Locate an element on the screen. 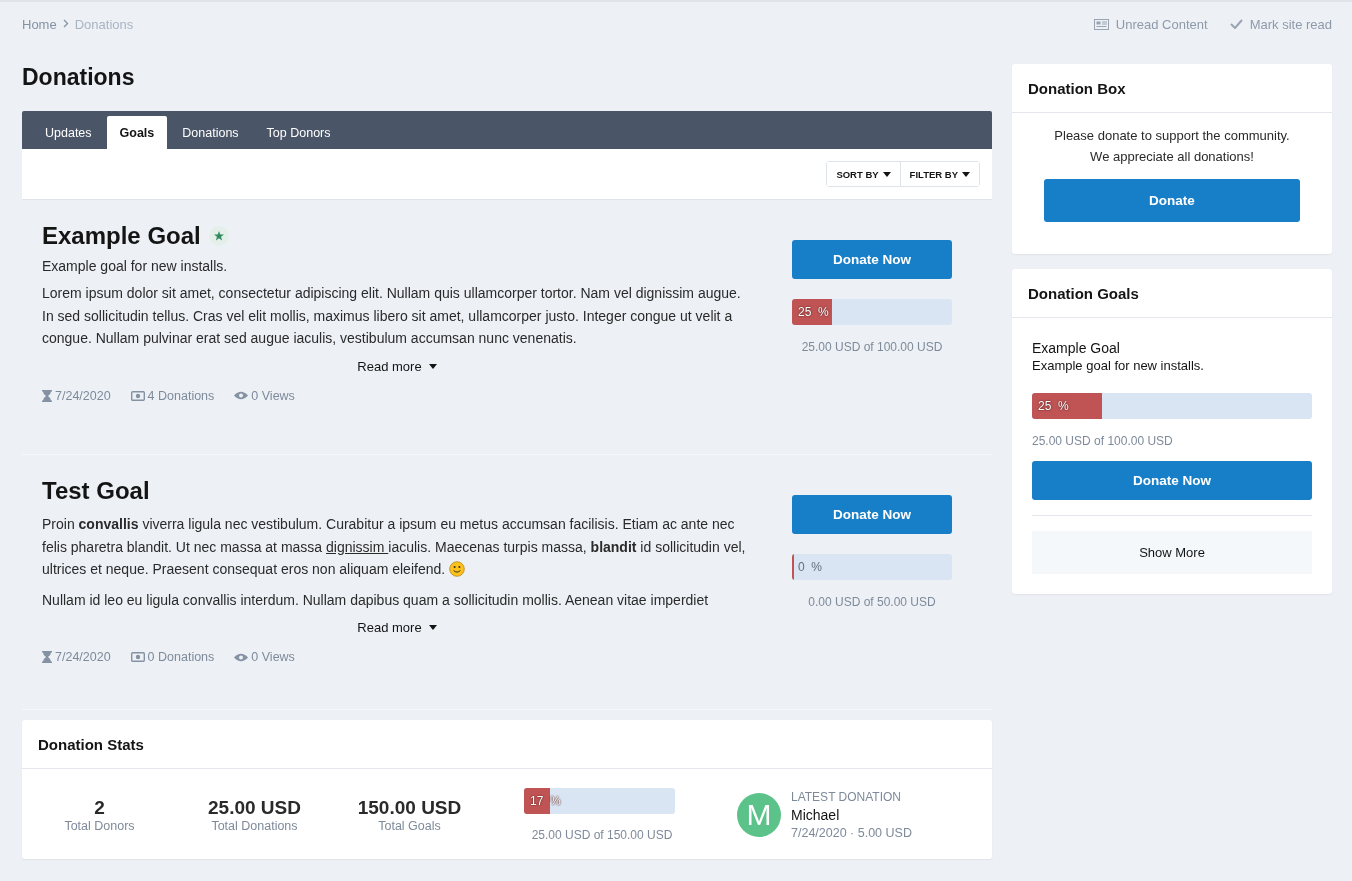 The width and height of the screenshot is (1352, 881). donation-detail: 7/24/2020 · 5.00 USD is located at coordinates (851, 833).